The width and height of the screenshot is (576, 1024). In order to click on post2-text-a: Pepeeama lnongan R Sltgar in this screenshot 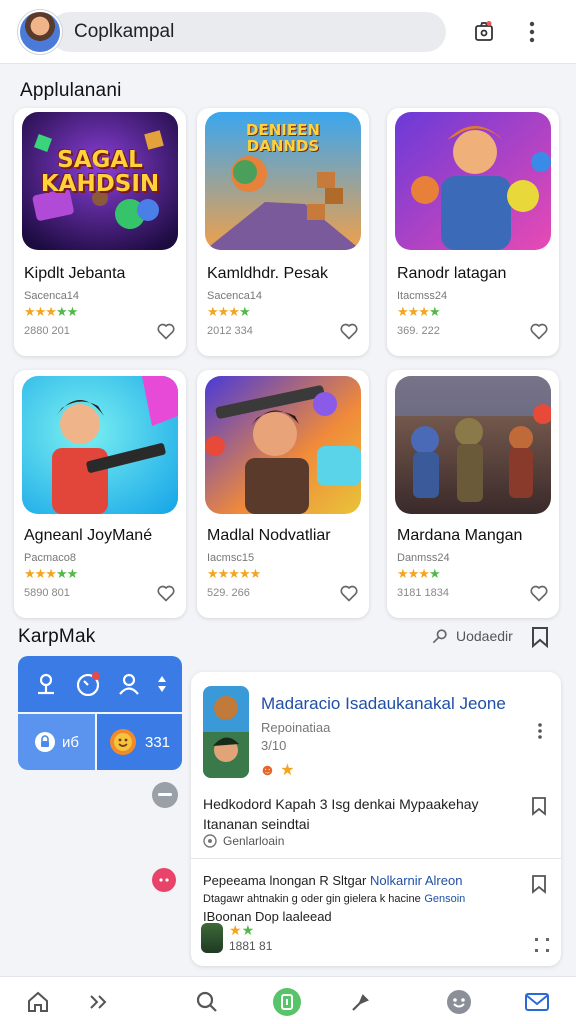, I will do `click(285, 880)`.